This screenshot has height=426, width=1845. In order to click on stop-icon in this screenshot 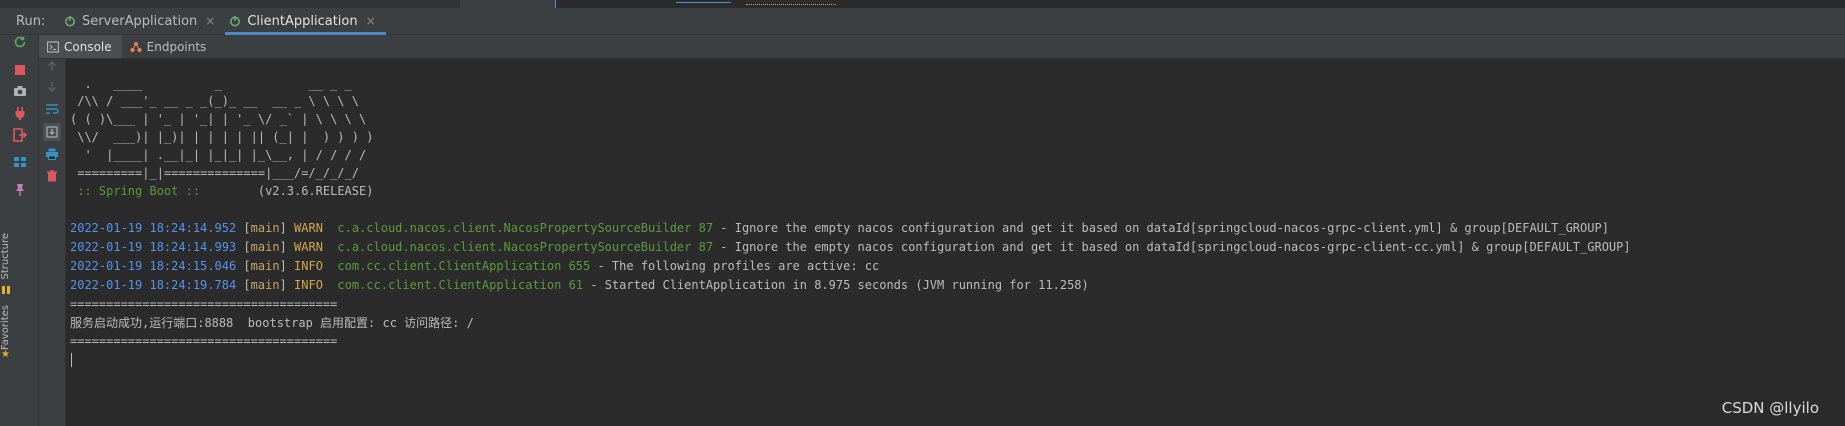, I will do `click(20, 70)`.